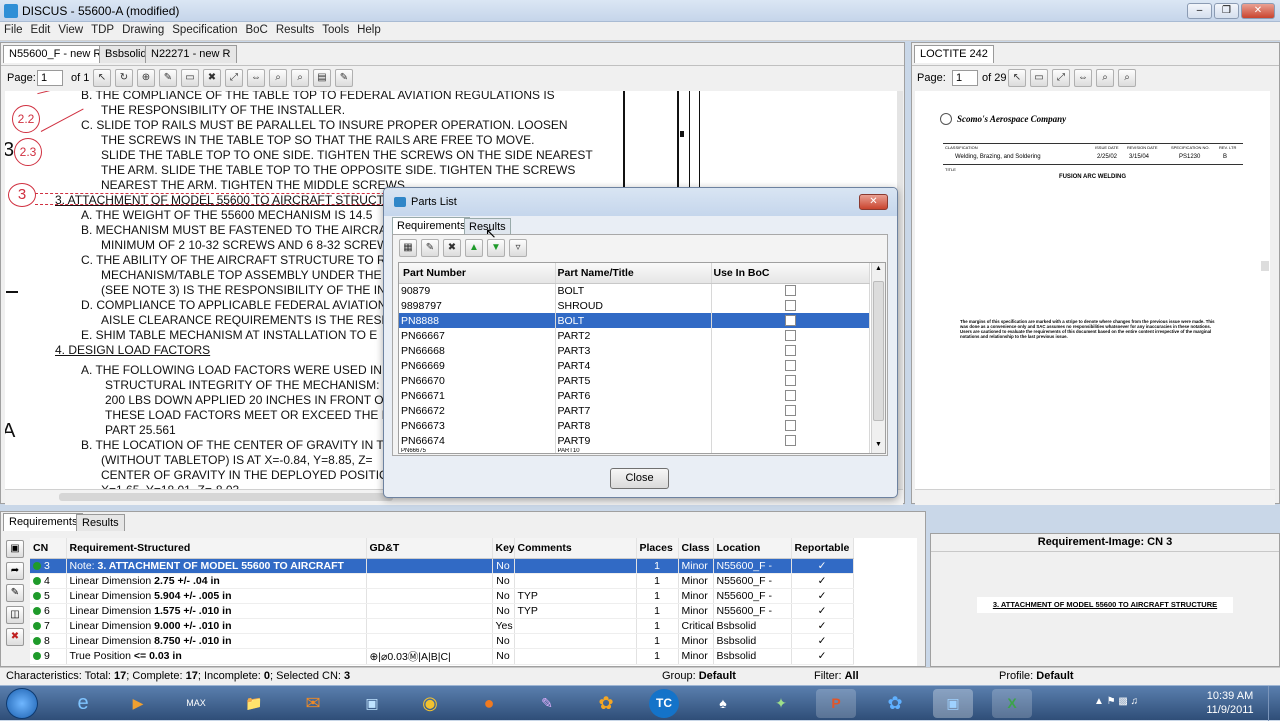 Image resolution: width=1280 pixels, height=721 pixels. Describe the element at coordinates (430, 703) in the screenshot. I see `chrome-icon: ◉` at that location.